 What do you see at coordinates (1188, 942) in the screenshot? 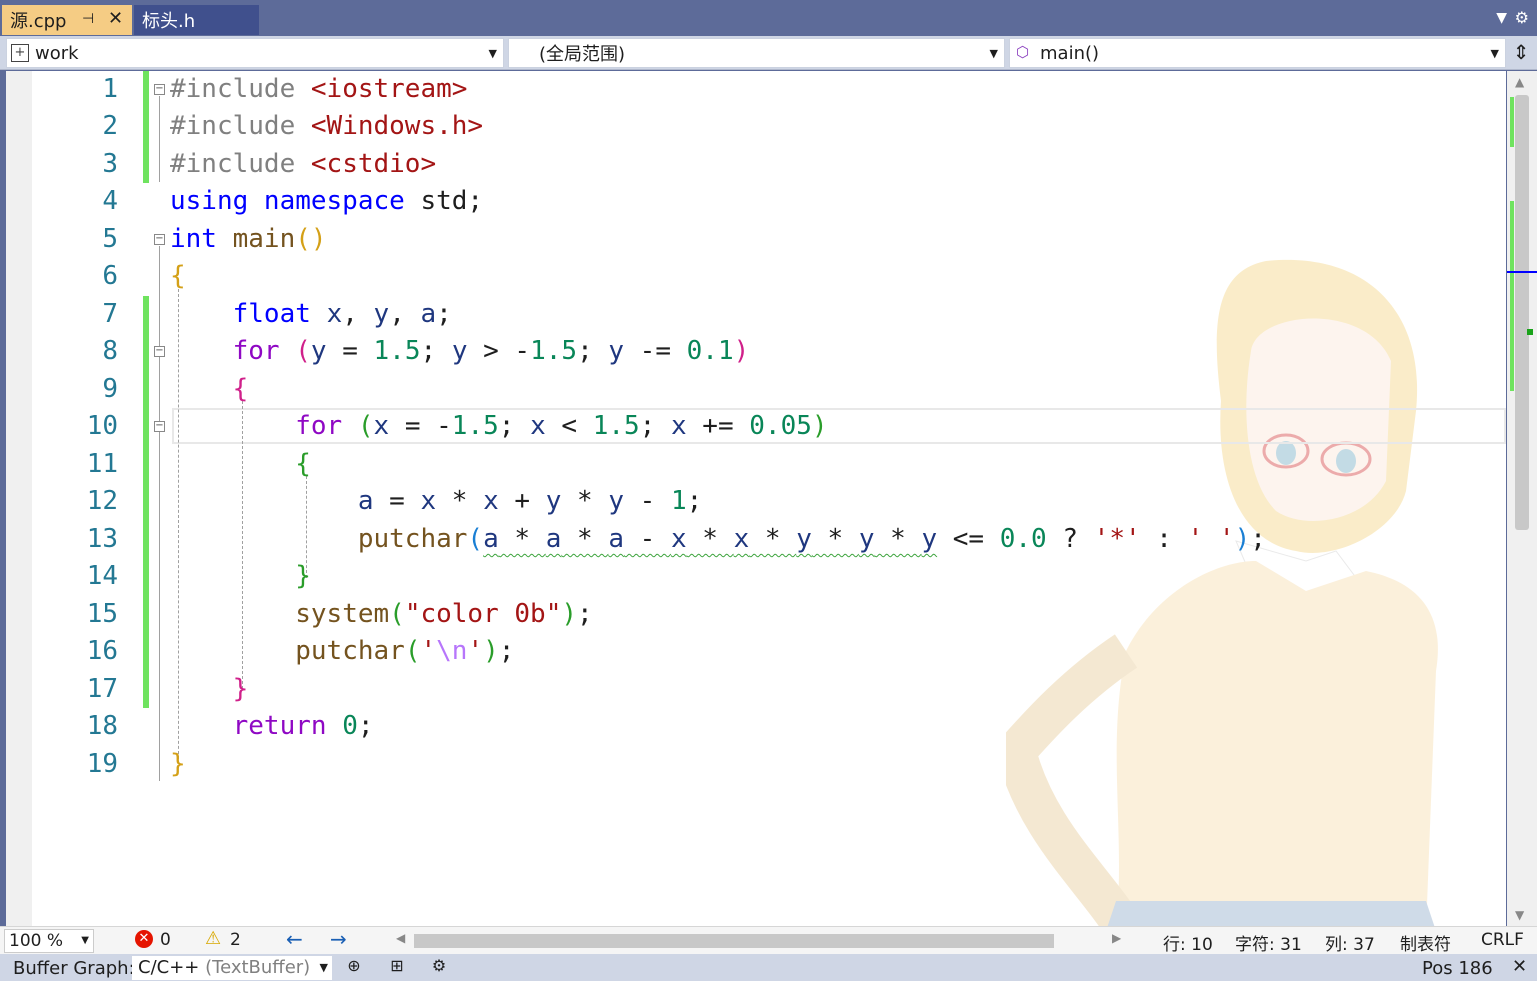
I see `line-indicator: 行: 10` at bounding box center [1188, 942].